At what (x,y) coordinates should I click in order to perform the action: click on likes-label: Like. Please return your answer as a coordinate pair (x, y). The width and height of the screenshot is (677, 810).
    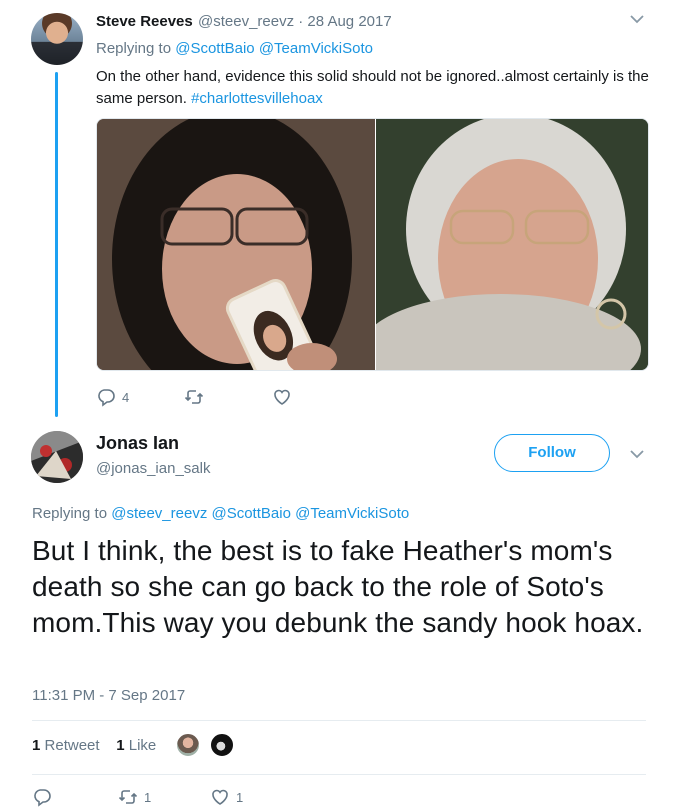
    Looking at the image, I should click on (142, 745).